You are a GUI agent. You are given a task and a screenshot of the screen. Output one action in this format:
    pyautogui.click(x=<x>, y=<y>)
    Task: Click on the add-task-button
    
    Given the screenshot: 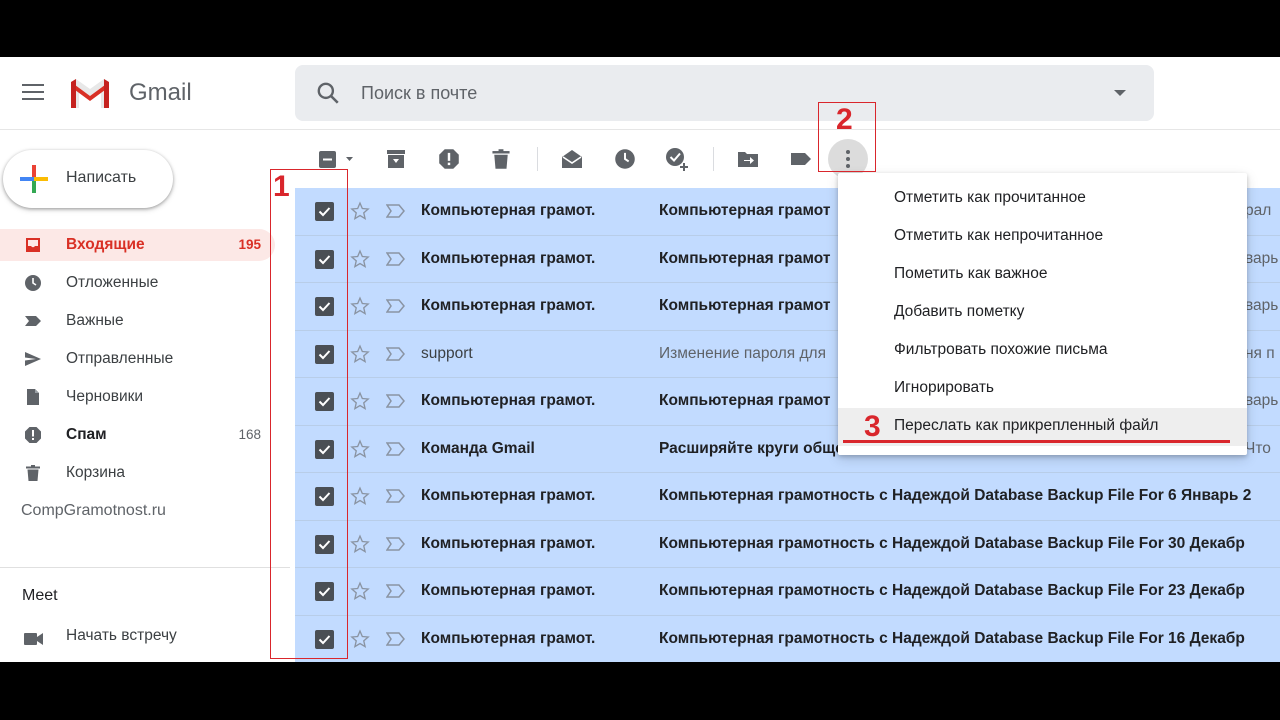 What is the action you would take?
    pyautogui.click(x=677, y=159)
    